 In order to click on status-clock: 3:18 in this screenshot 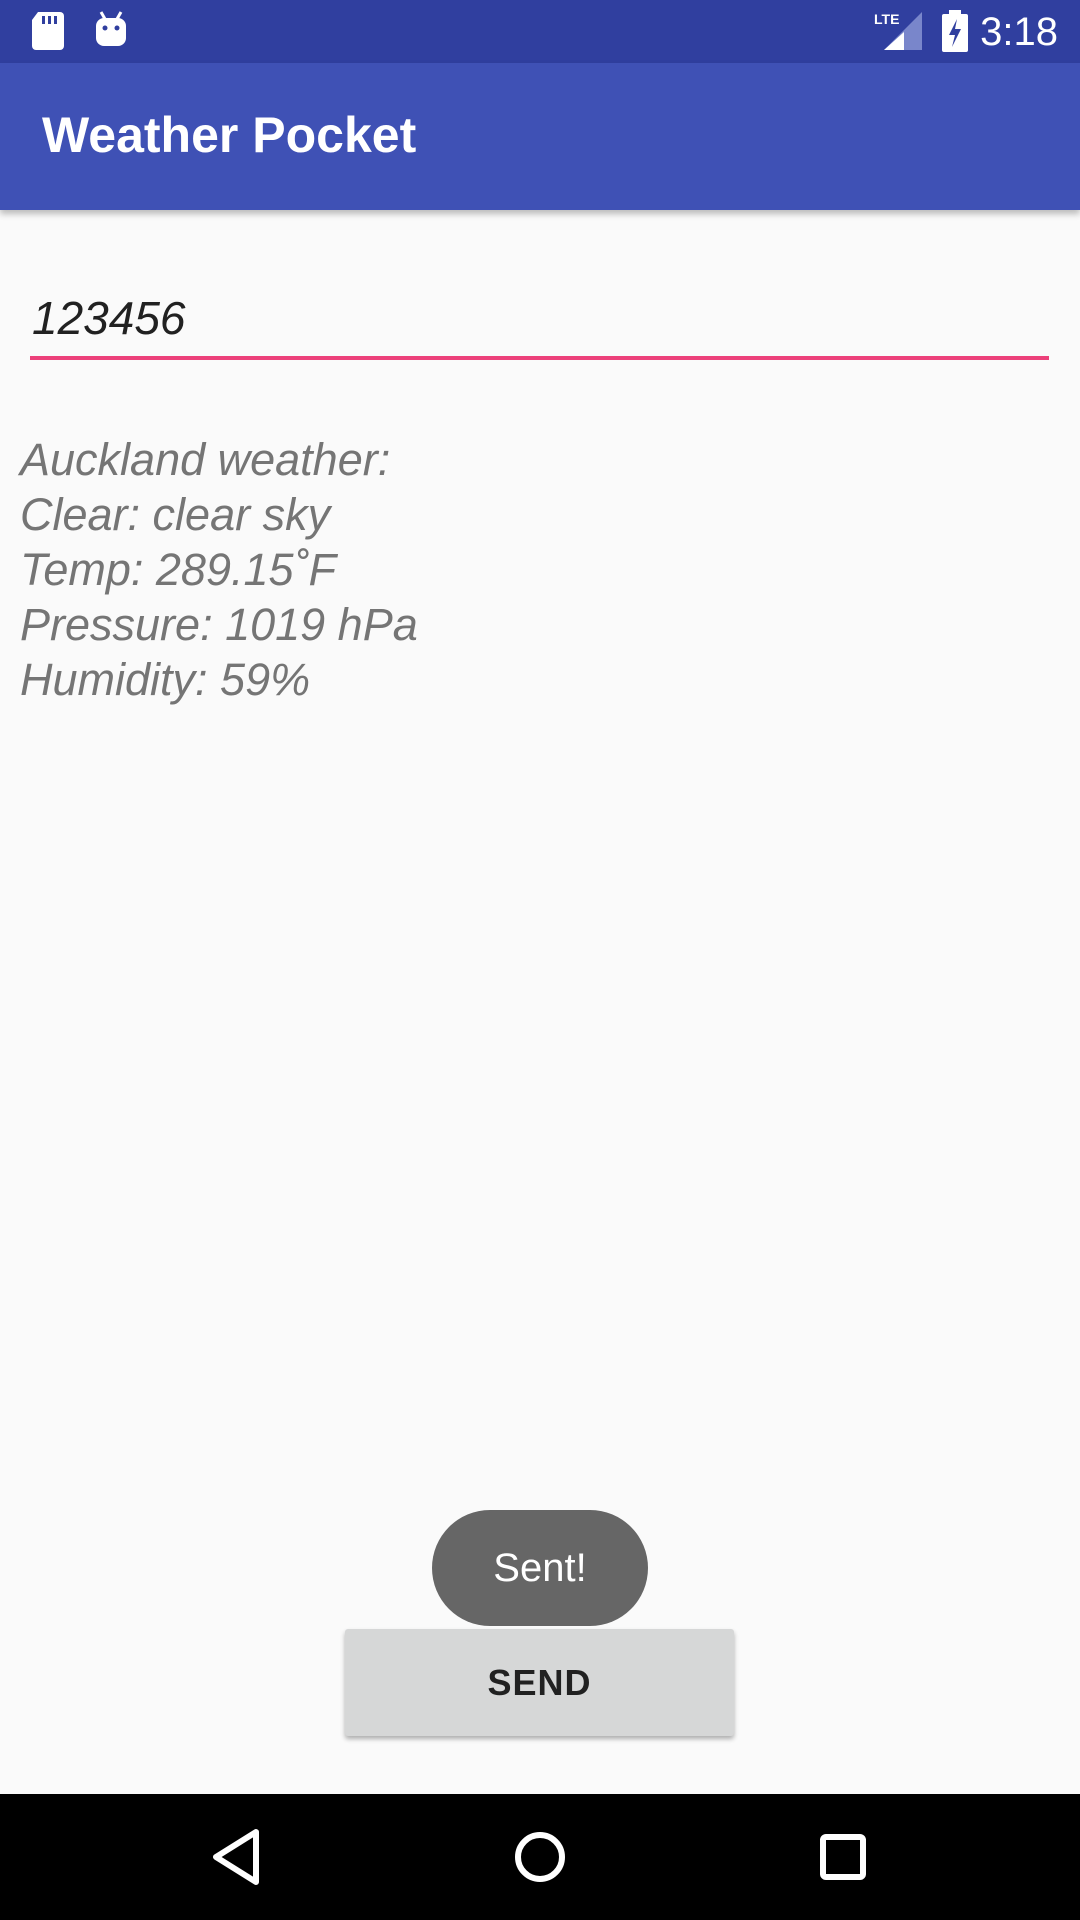, I will do `click(1019, 32)`.